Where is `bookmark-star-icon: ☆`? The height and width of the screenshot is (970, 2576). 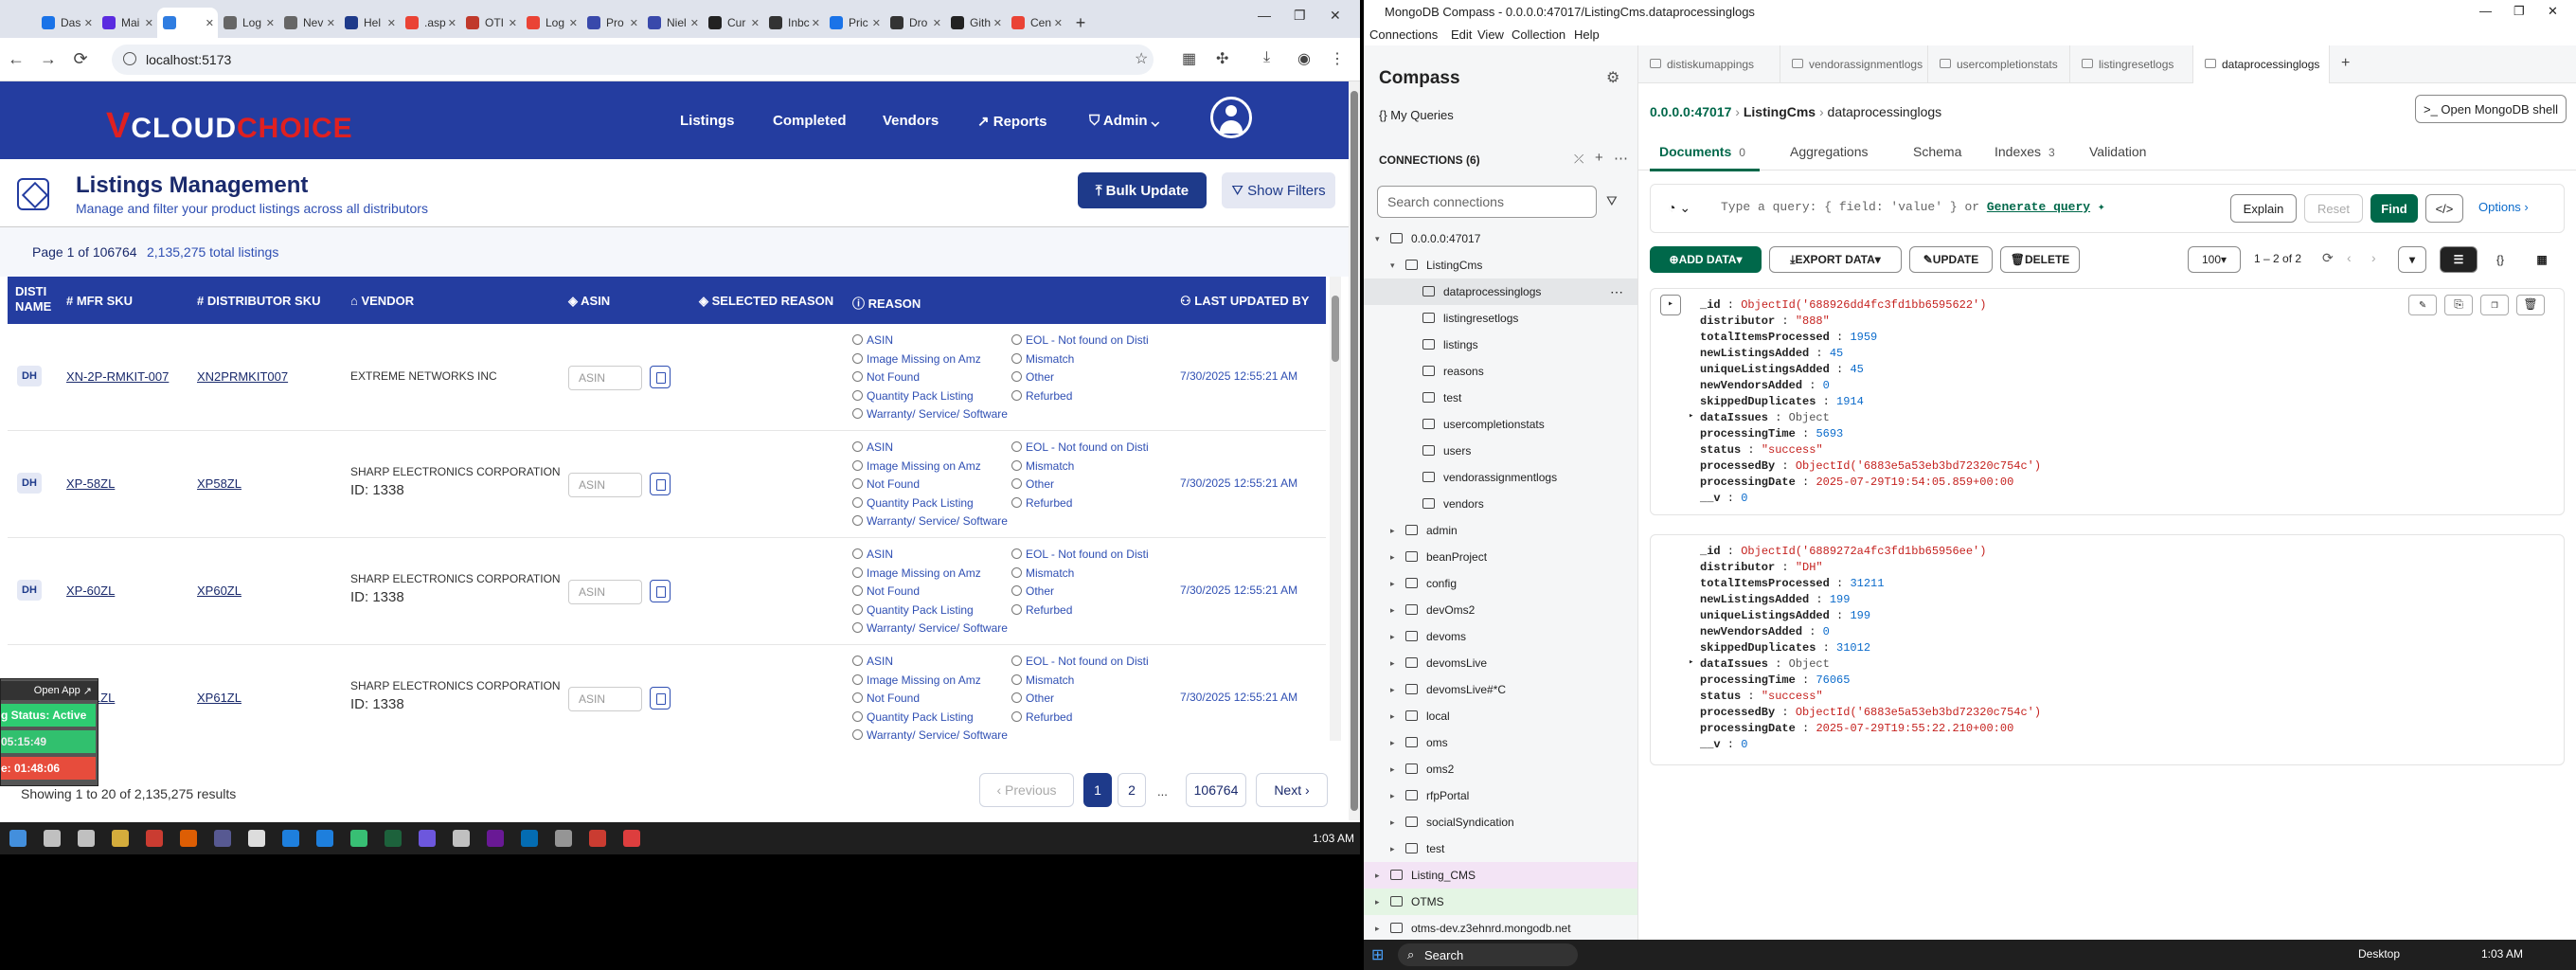 bookmark-star-icon: ☆ is located at coordinates (1141, 58).